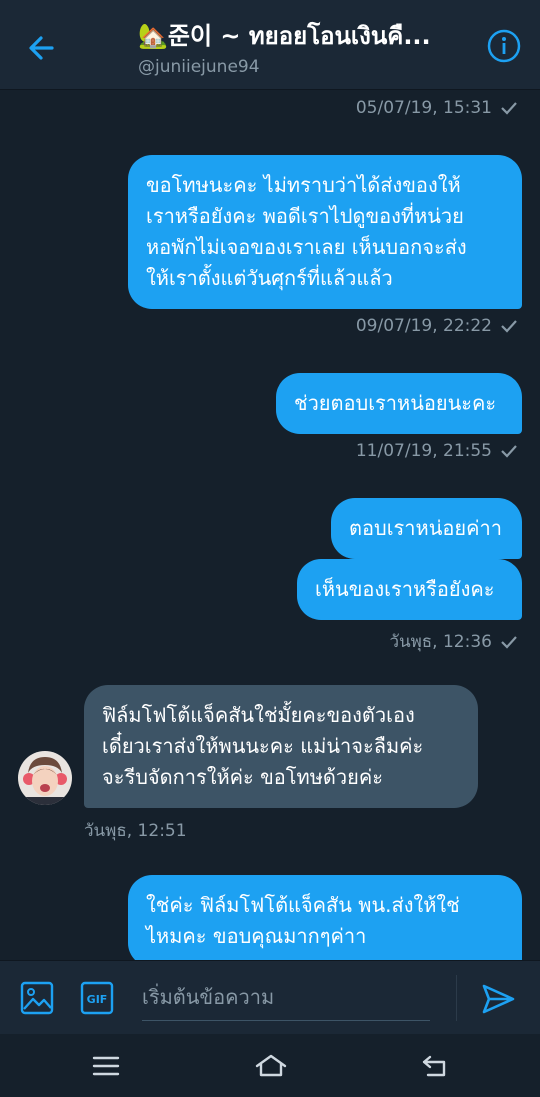 This screenshot has width=540, height=1097. I want to click on system-navigation-bar, so click(270, 1065).